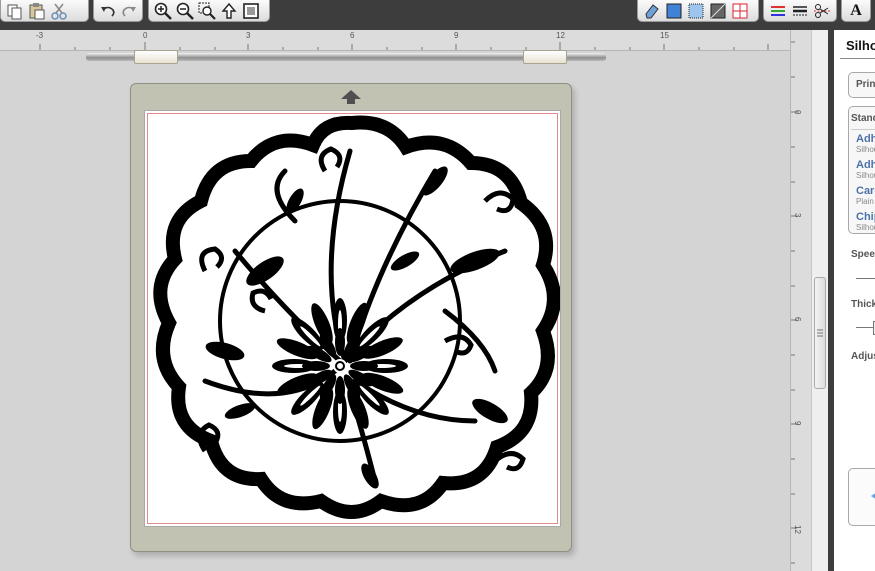 This screenshot has height=571, width=875. What do you see at coordinates (778, 11) in the screenshot?
I see `line-color-icon` at bounding box center [778, 11].